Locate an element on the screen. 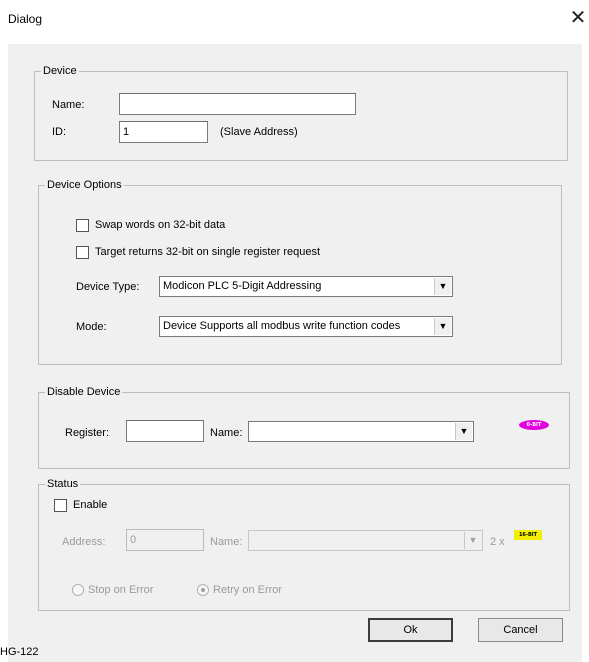 The height and width of the screenshot is (662, 589). multiplier-label: 2 x is located at coordinates (497, 542).